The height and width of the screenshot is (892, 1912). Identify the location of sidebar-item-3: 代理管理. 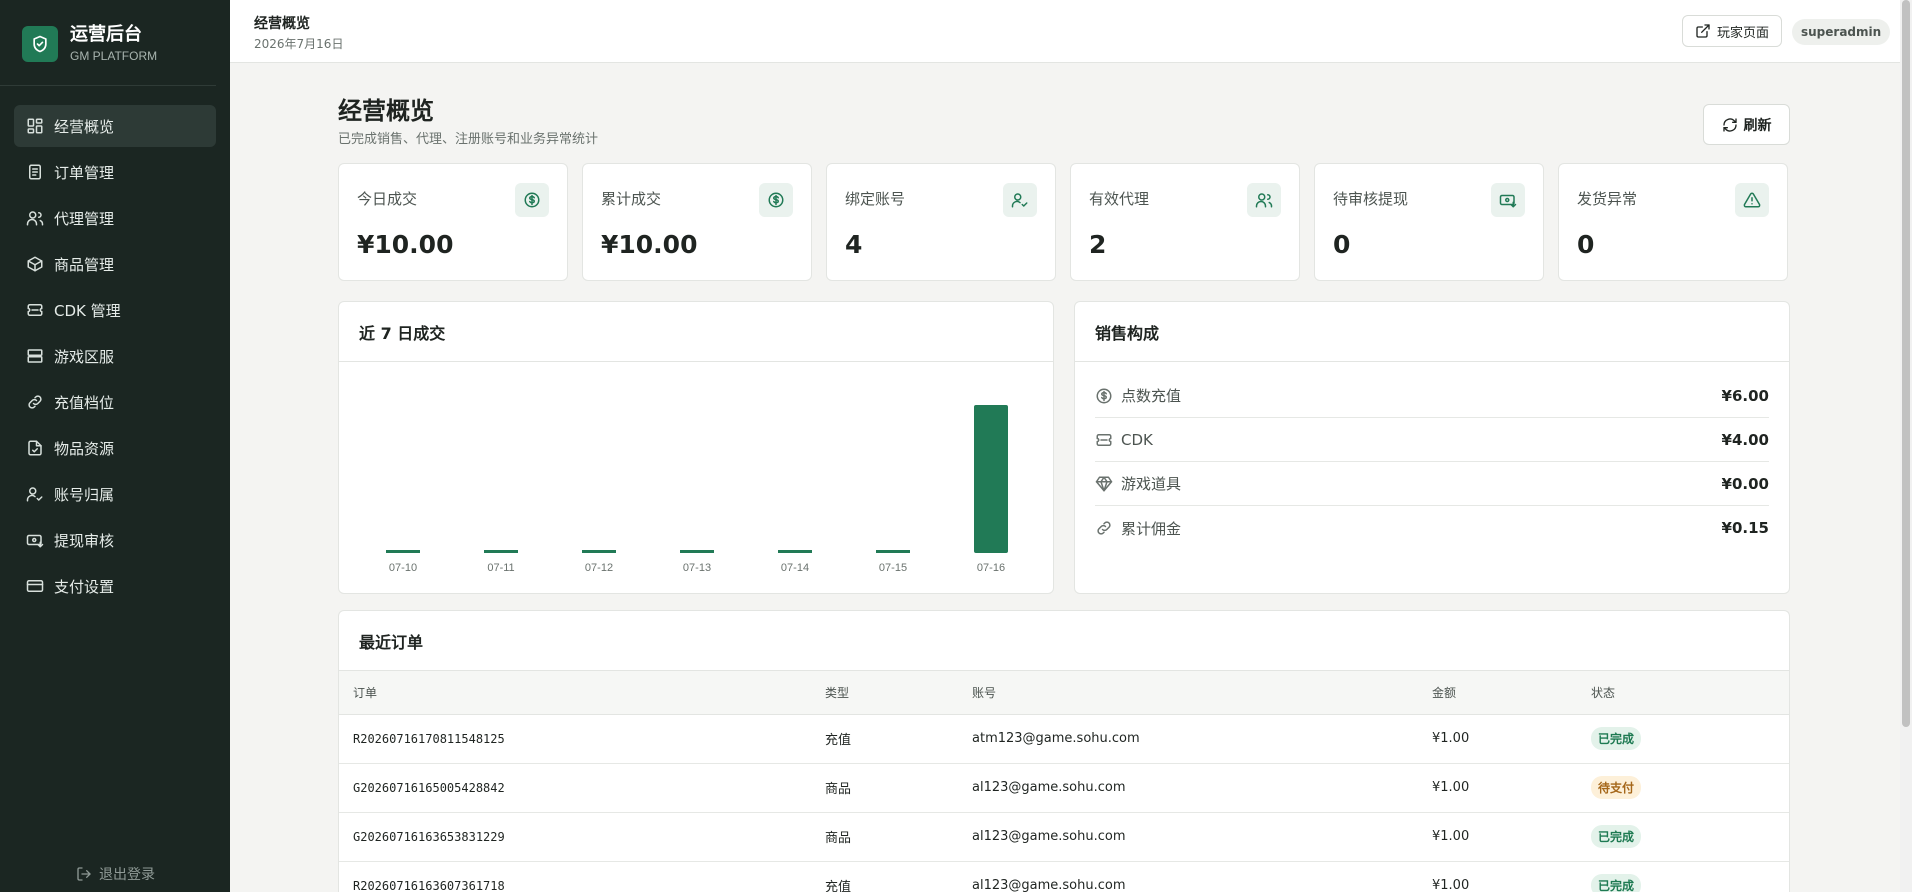
(115, 218).